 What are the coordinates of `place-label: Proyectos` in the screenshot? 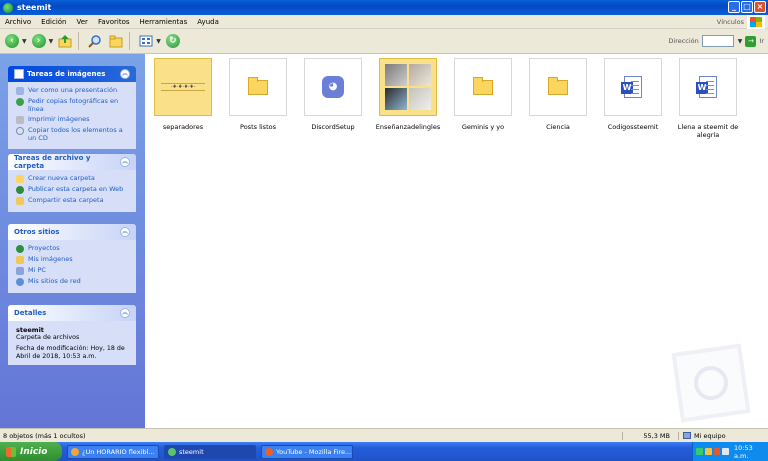 It's located at (44, 248).